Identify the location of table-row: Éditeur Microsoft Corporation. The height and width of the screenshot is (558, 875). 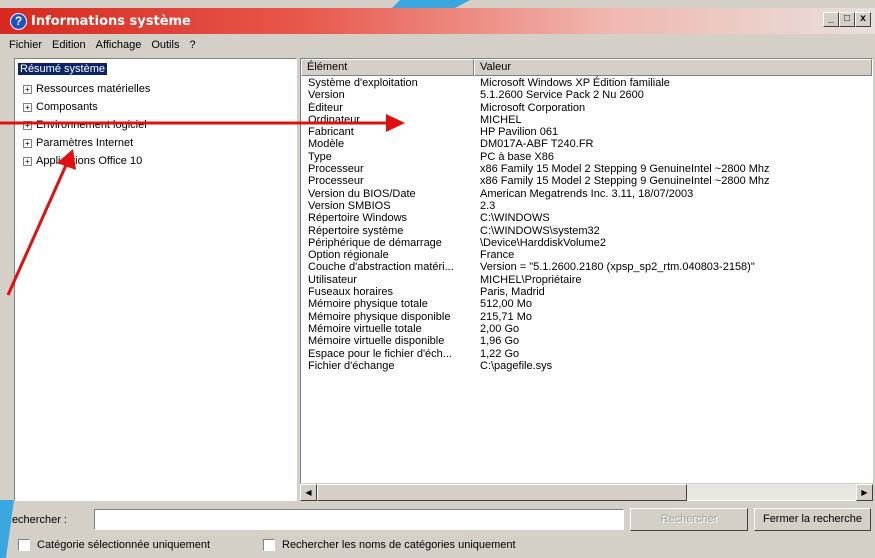
(586, 108).